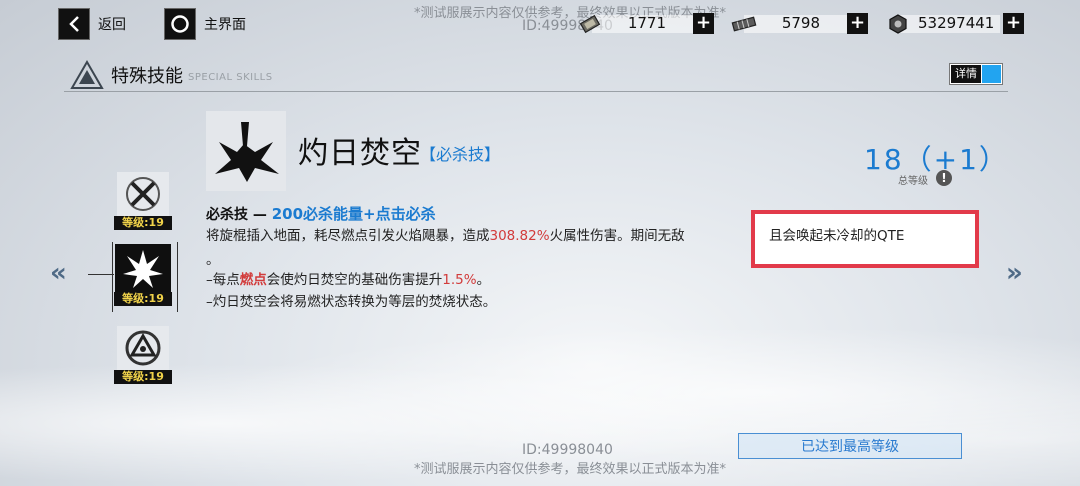 Image resolution: width=1080 pixels, height=486 pixels. What do you see at coordinates (143, 194) in the screenshot?
I see `crossed-blades-icon` at bounding box center [143, 194].